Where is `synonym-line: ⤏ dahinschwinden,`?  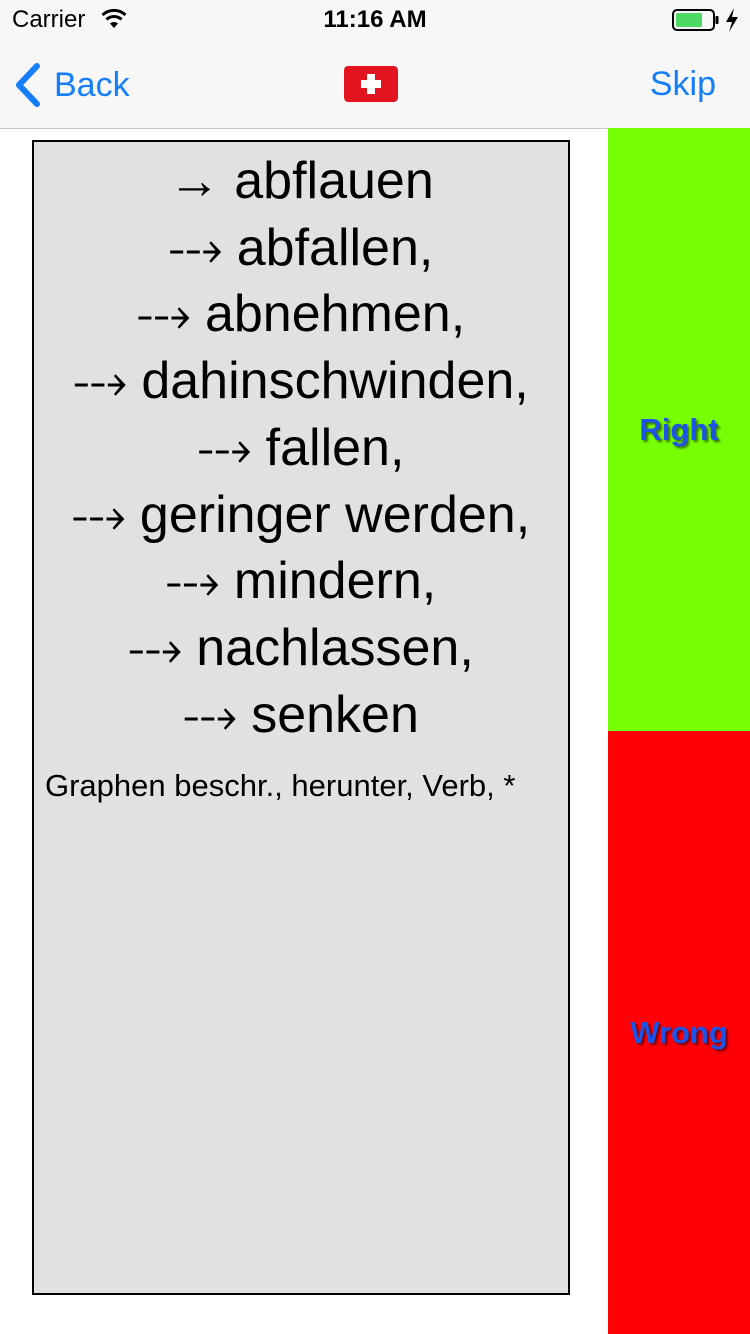
synonym-line: ⤏ dahinschwinden, is located at coordinates (301, 381).